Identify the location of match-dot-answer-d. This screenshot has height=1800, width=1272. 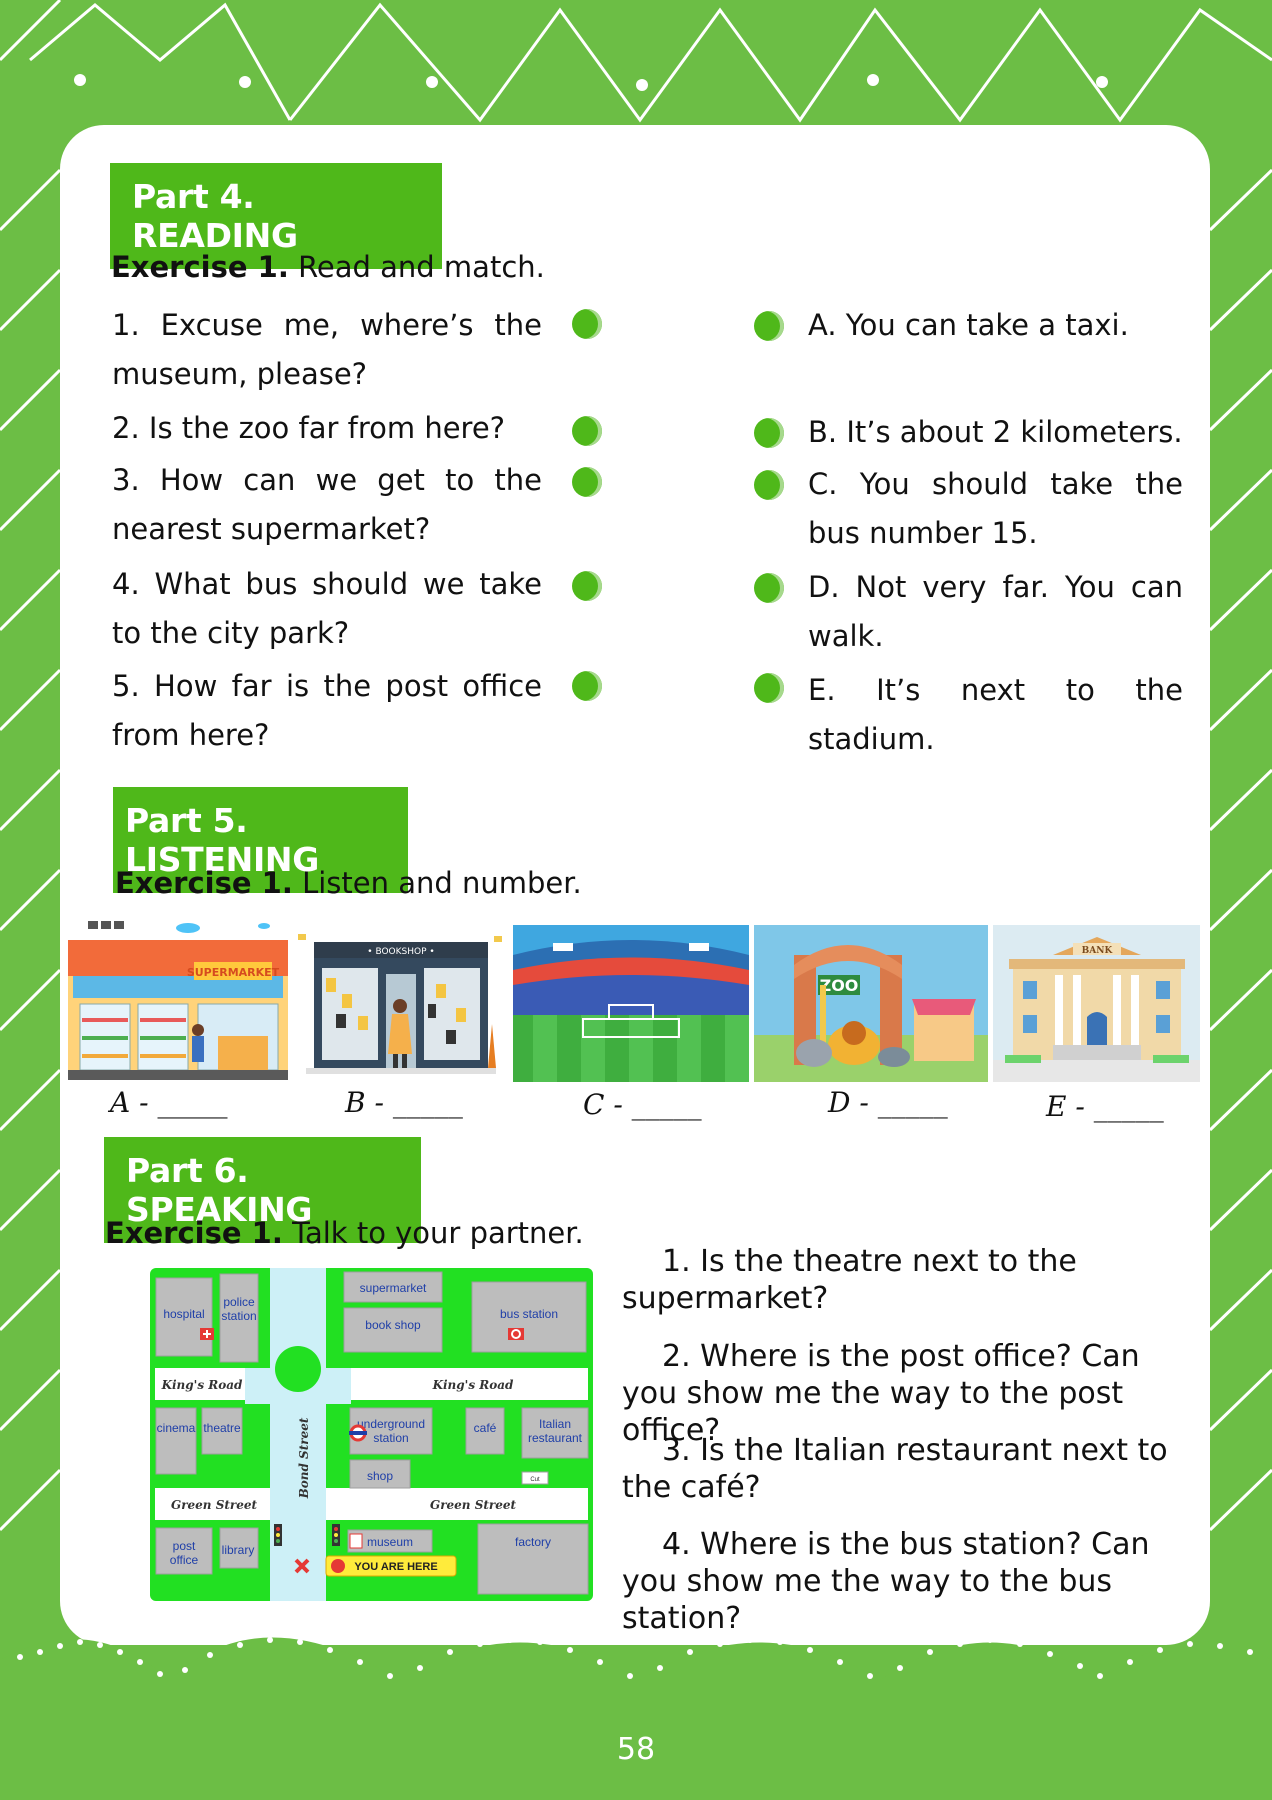
(769, 588).